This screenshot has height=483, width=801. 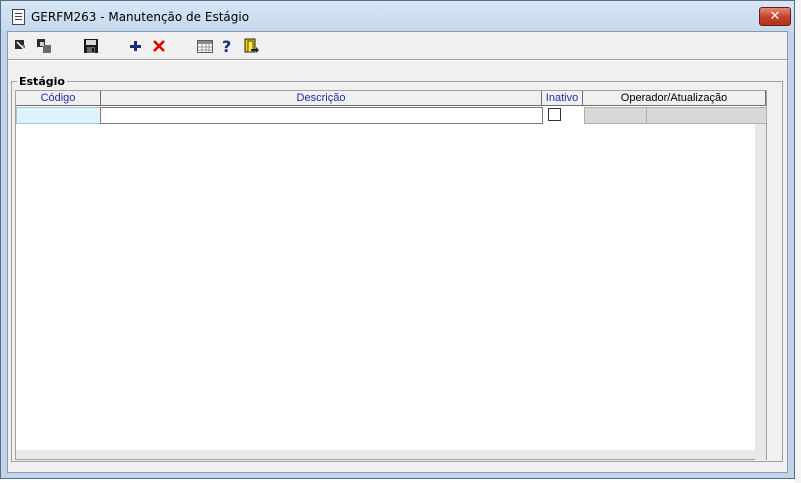 I want to click on window-title: GERFM263 - Manutenção de Estágio, so click(x=140, y=17).